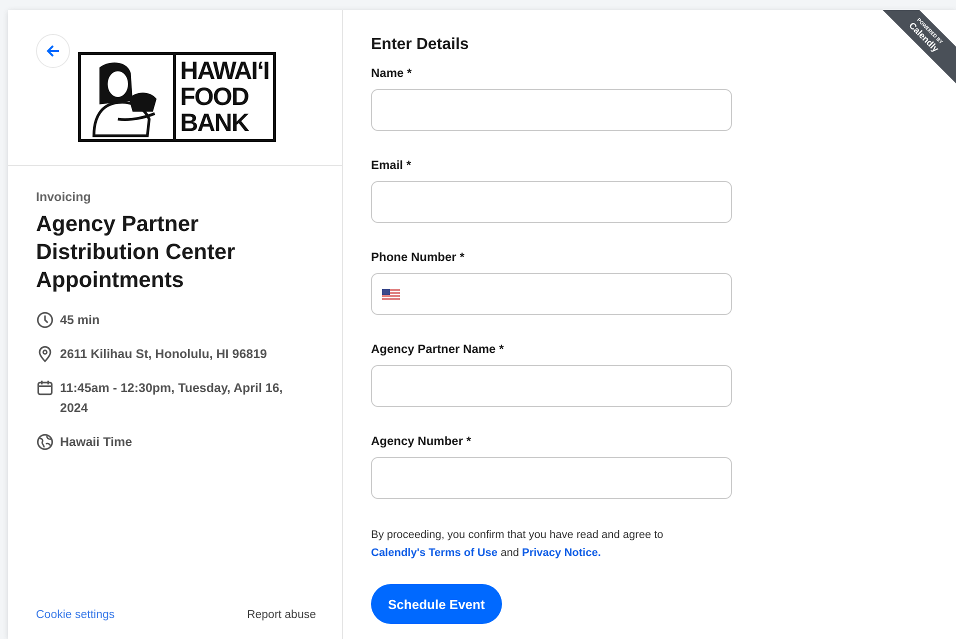 The height and width of the screenshot is (639, 956). I want to click on field-label: Email *, so click(391, 165).